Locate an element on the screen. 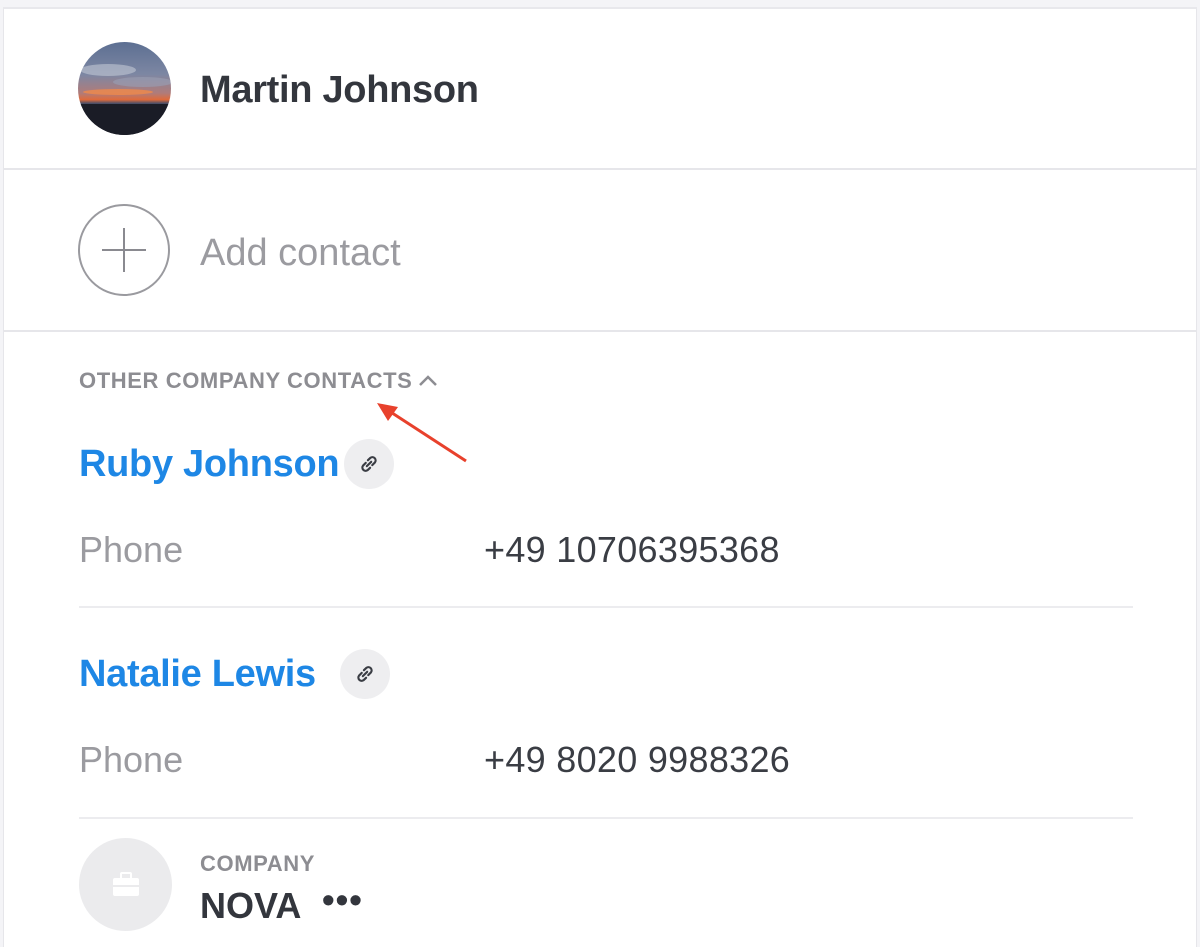 This screenshot has width=1200, height=947. contact-name: Martin Johnson is located at coordinates (339, 90).